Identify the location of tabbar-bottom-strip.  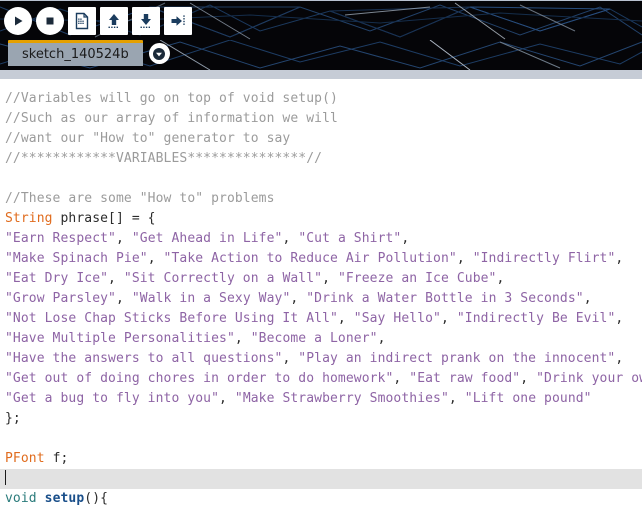
(321, 74).